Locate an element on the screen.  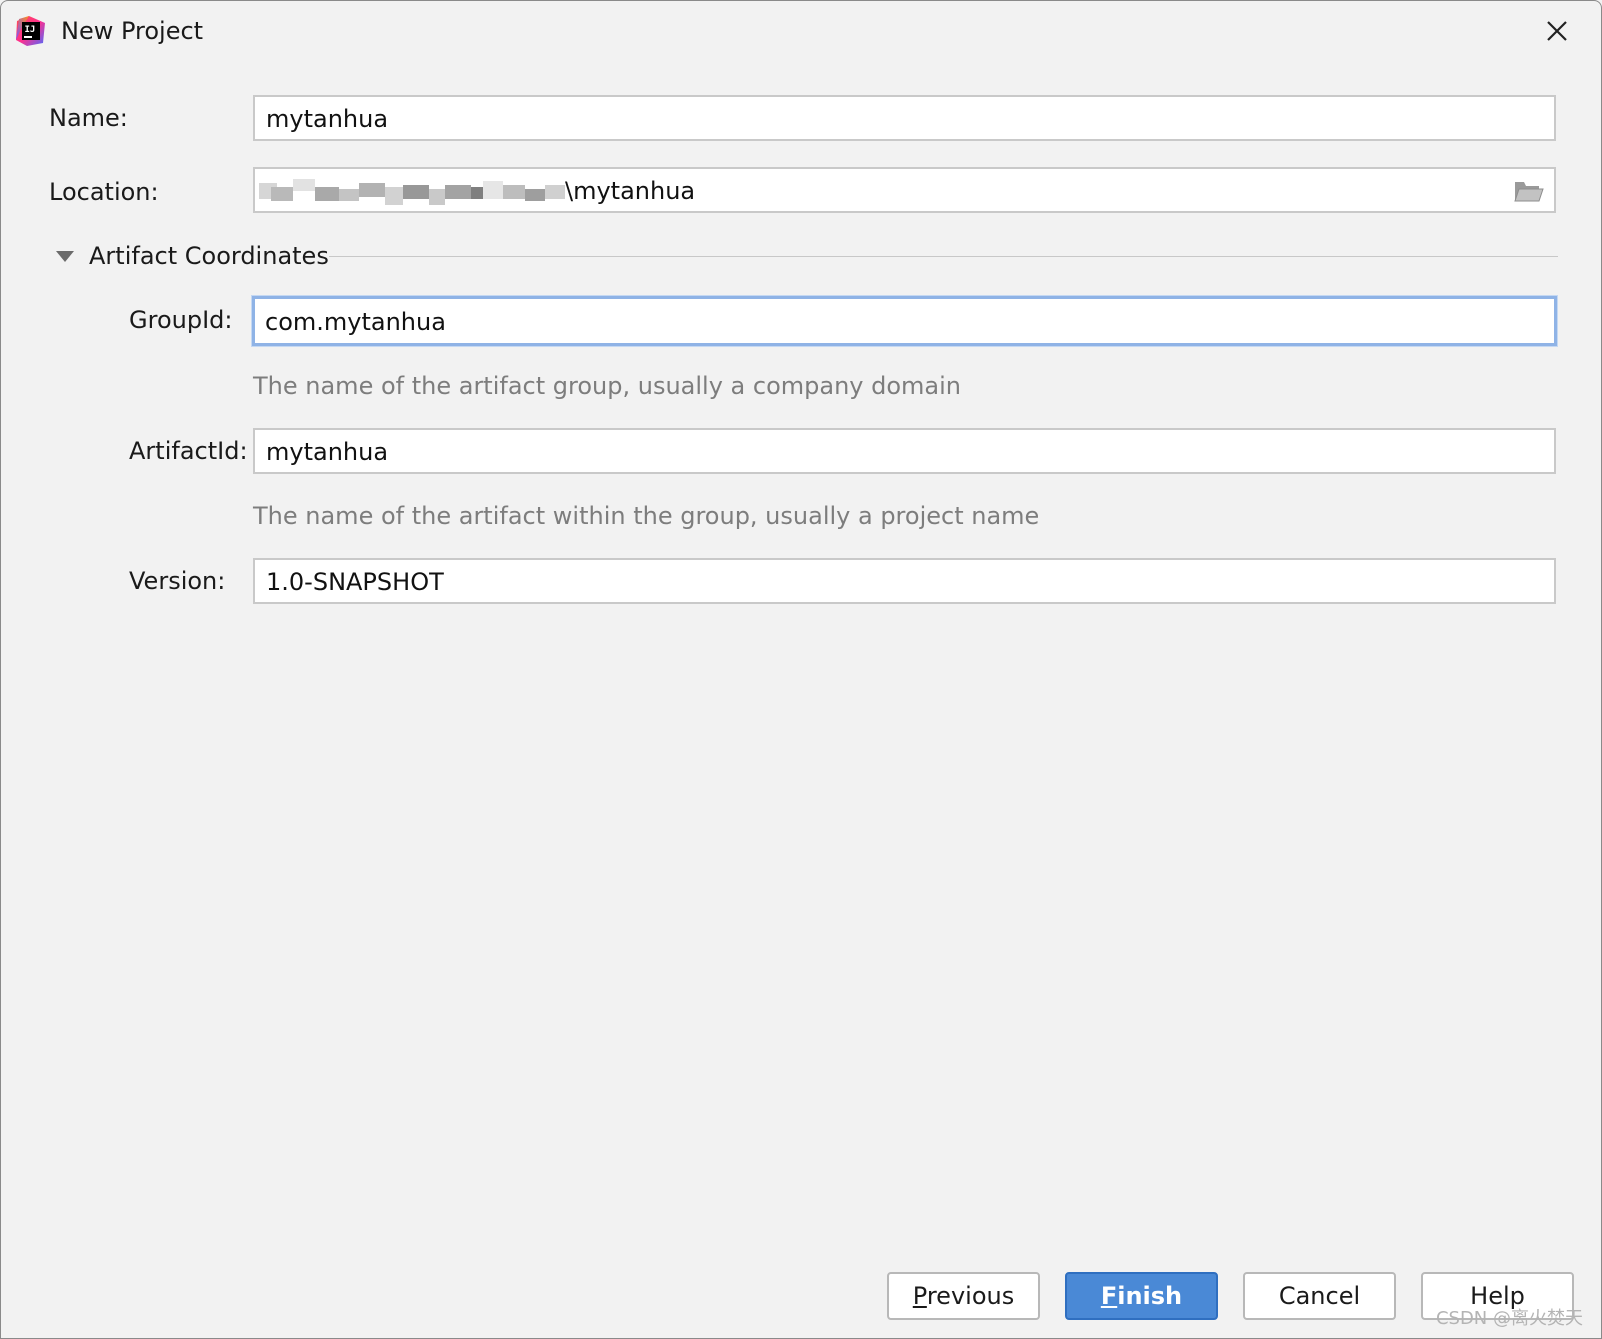
previous-button: Previous is located at coordinates (963, 1296).